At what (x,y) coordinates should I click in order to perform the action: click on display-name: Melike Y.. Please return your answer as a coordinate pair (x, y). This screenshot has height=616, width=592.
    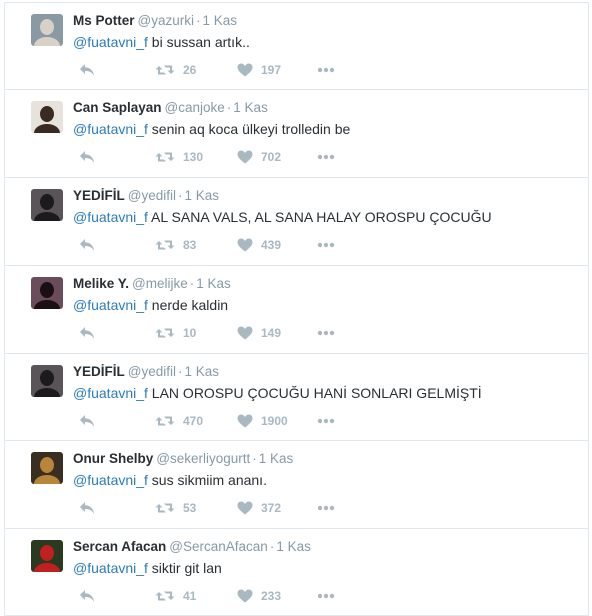
    Looking at the image, I should click on (101, 283).